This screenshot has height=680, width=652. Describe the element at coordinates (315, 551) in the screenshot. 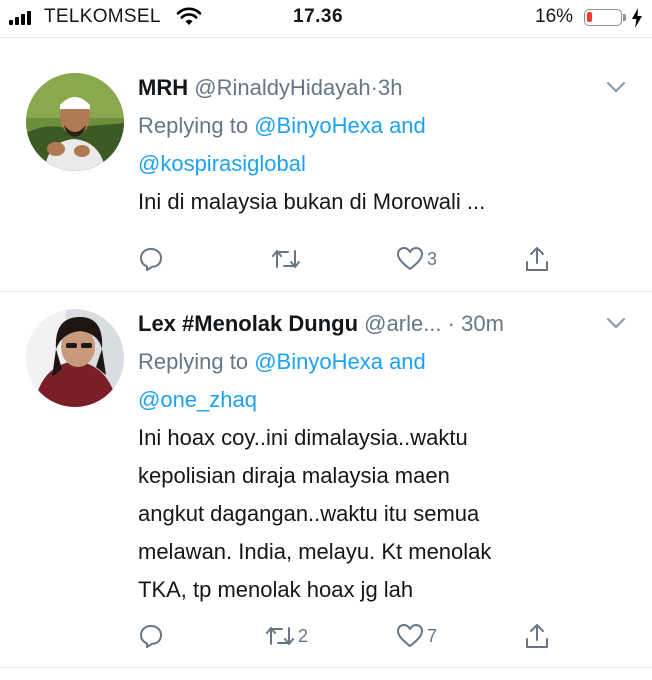

I see `tweet-text-line: melawan. India, melayu. Kt menolak` at that location.